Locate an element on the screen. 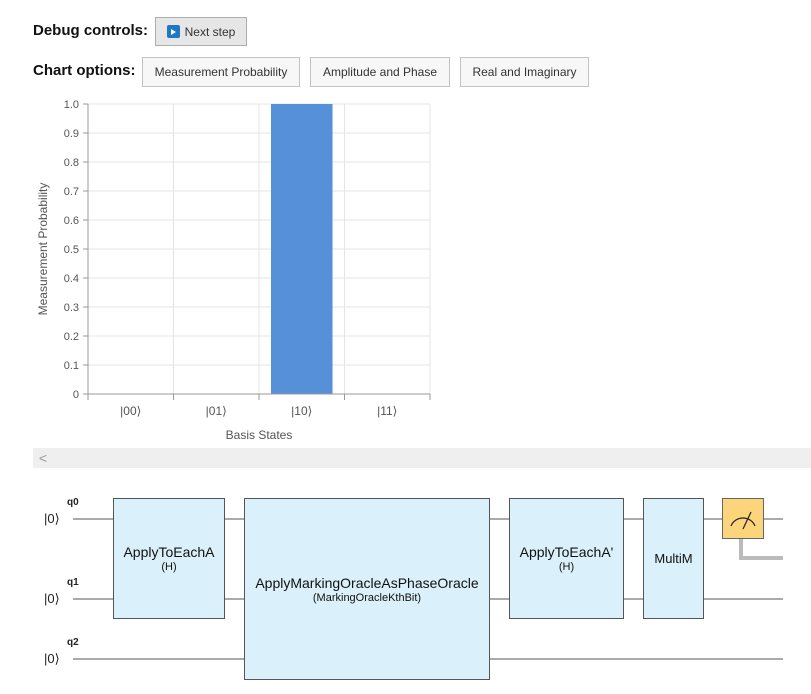  gate-apply-to-each-a-adjoint: ApplyToEachA' (H) is located at coordinates (566, 558).